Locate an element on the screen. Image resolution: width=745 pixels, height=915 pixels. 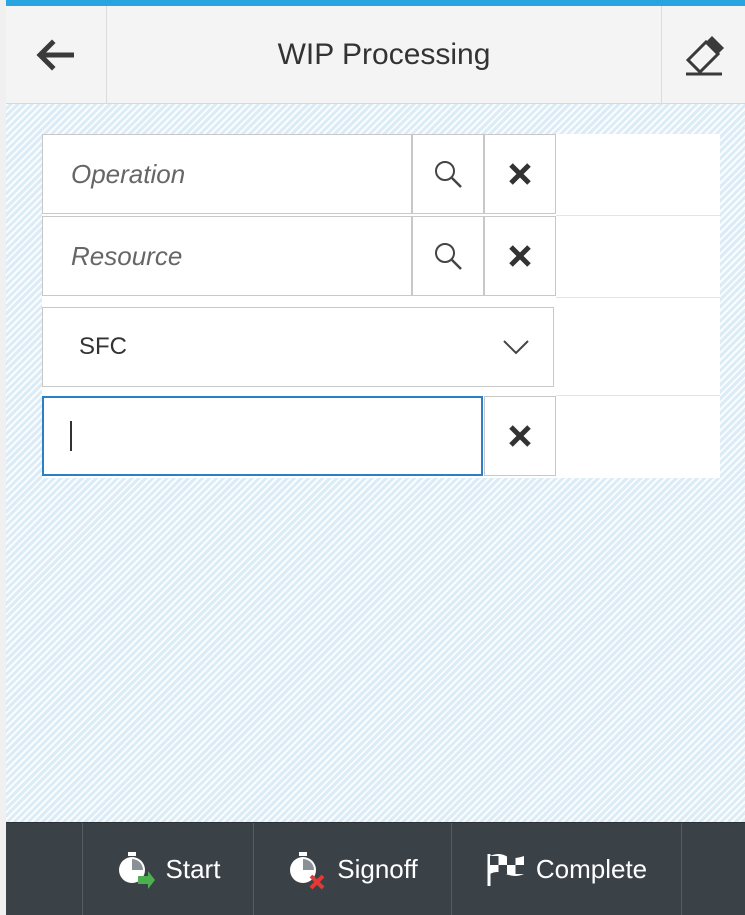
signoff-label: Signoff is located at coordinates (377, 869).